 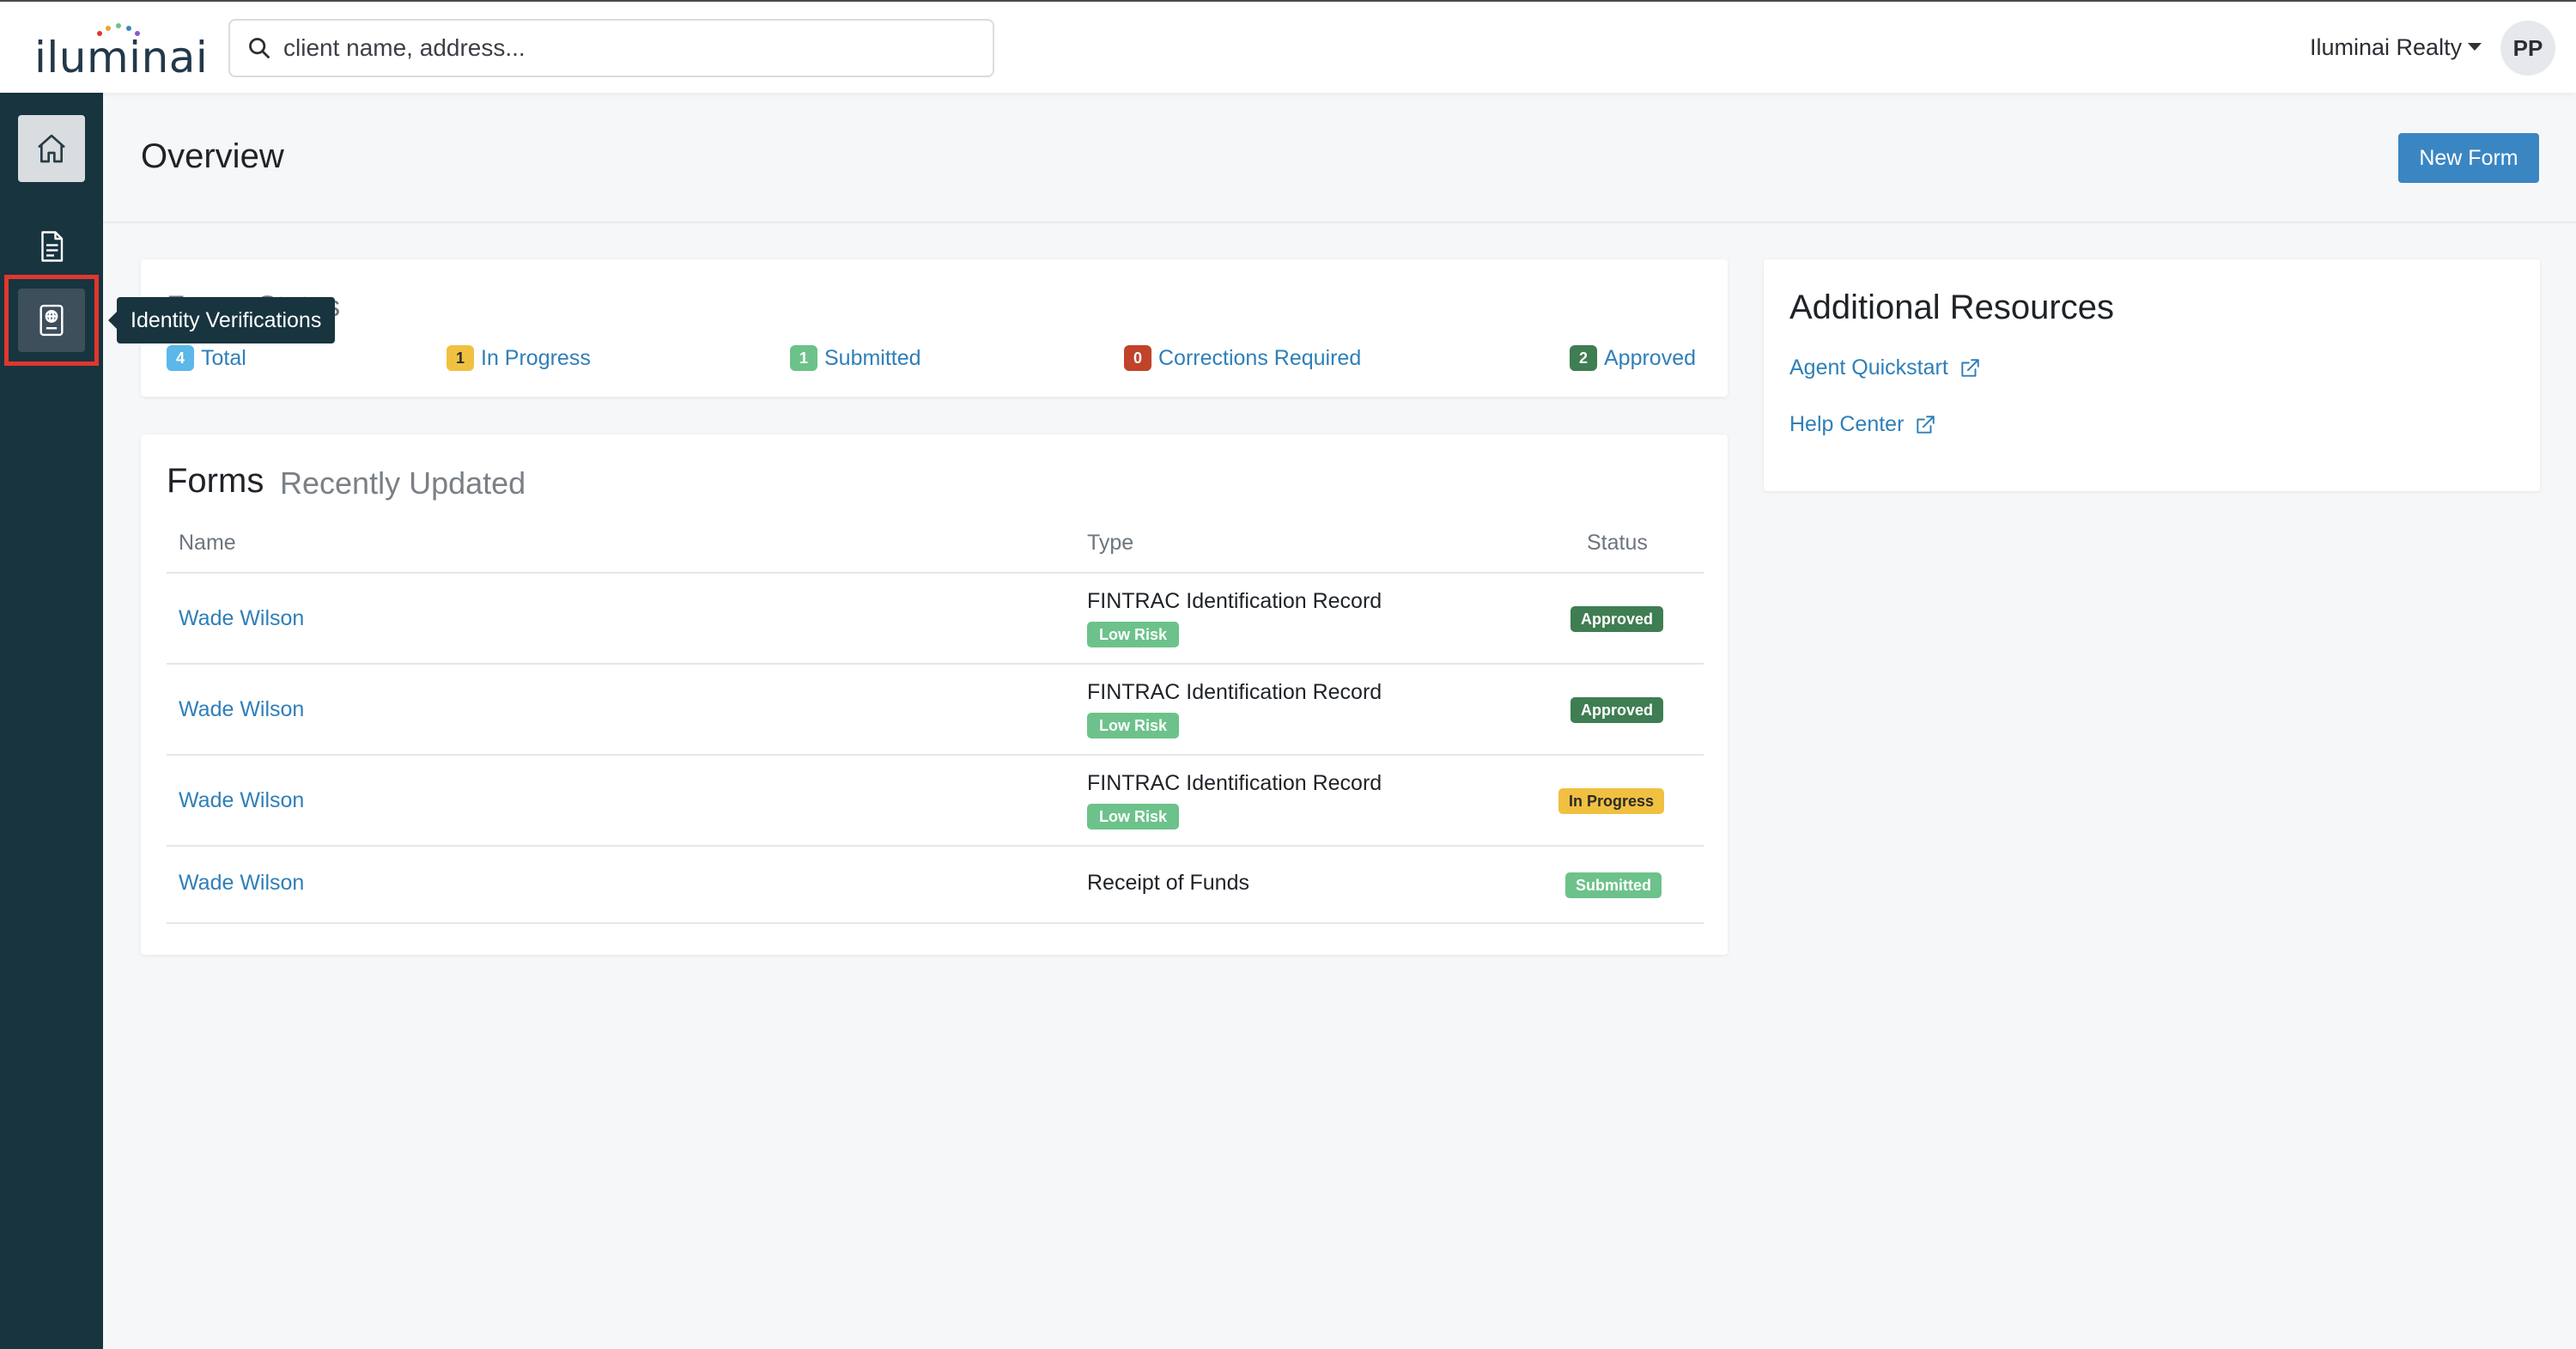 What do you see at coordinates (1952, 308) in the screenshot?
I see `resources-card-title: Additional Resources` at bounding box center [1952, 308].